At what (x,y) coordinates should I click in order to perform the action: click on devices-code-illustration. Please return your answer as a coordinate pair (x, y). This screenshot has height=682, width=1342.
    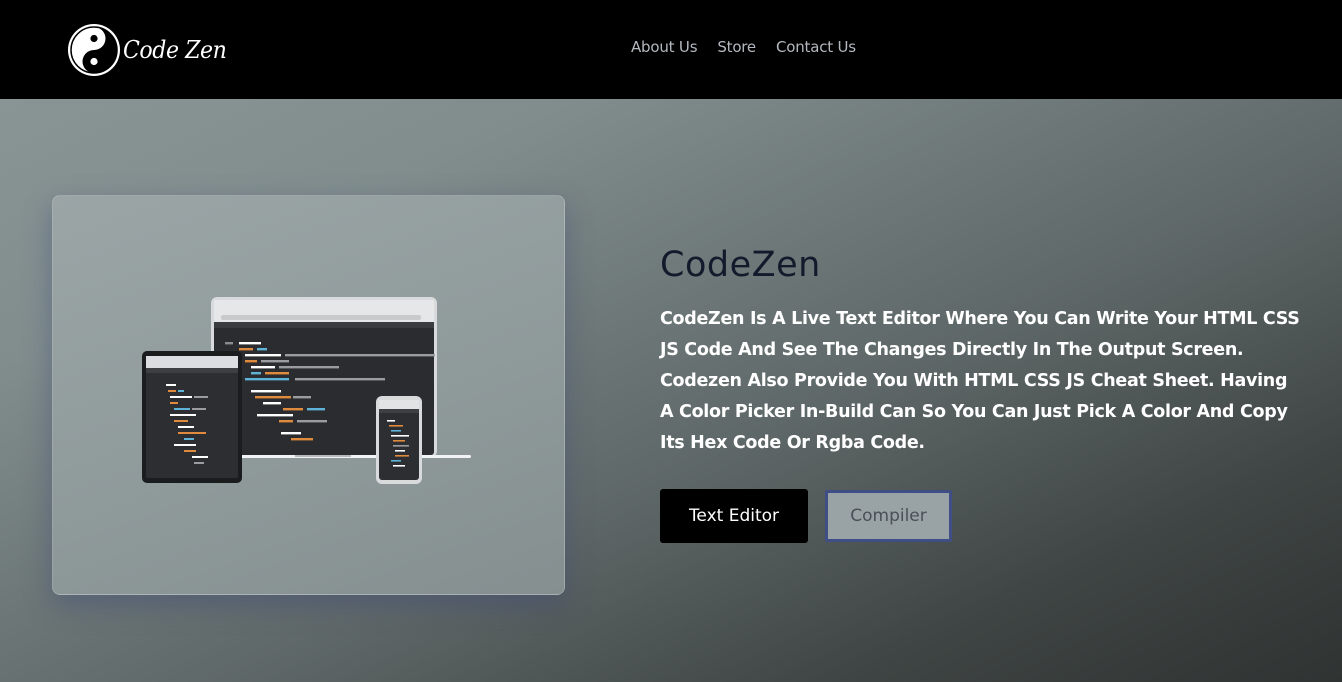
    Looking at the image, I should click on (306, 390).